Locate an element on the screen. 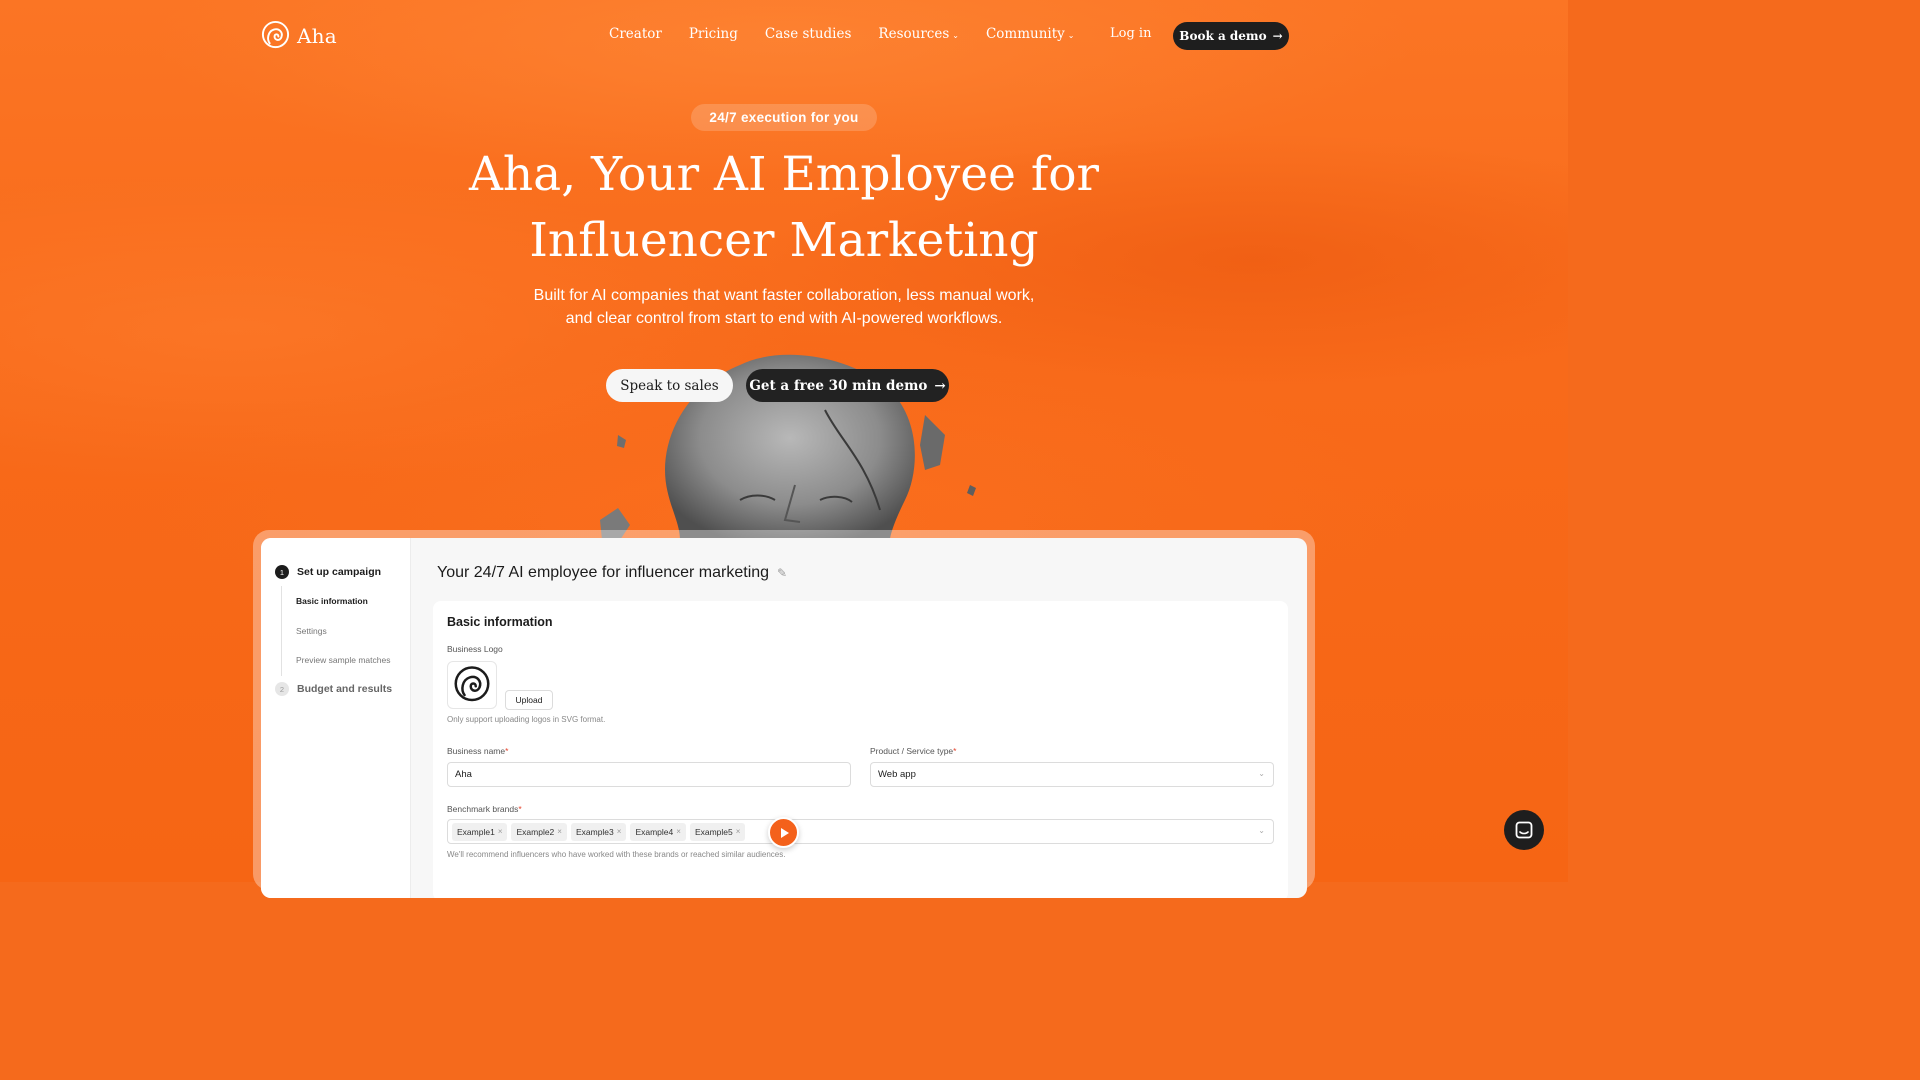 The image size is (1920, 1080). login-link: Log in is located at coordinates (1130, 33).